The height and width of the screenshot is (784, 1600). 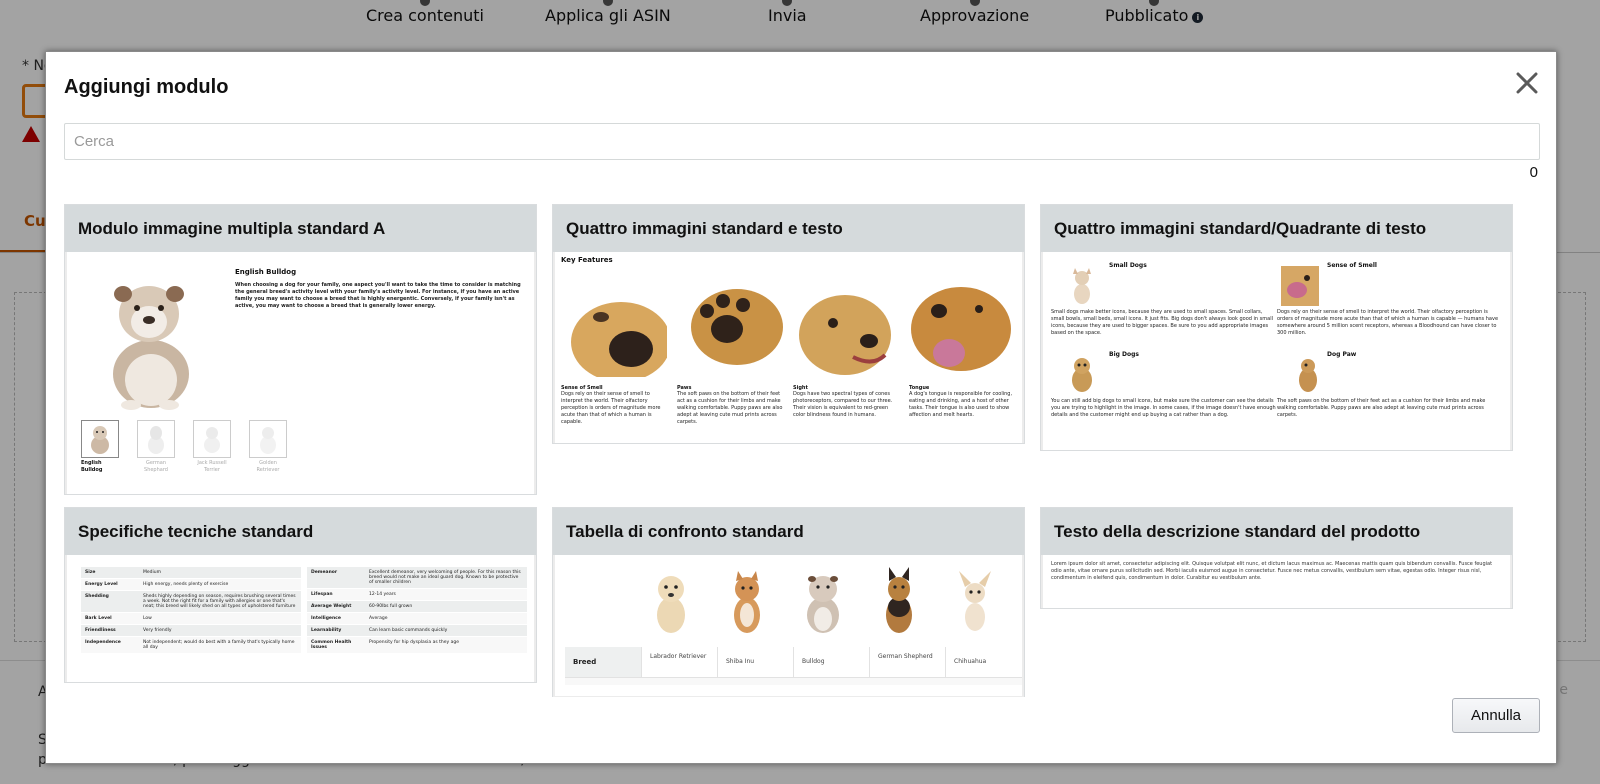 What do you see at coordinates (191, 573) in the screenshot?
I see `spec-row: Size Medium` at bounding box center [191, 573].